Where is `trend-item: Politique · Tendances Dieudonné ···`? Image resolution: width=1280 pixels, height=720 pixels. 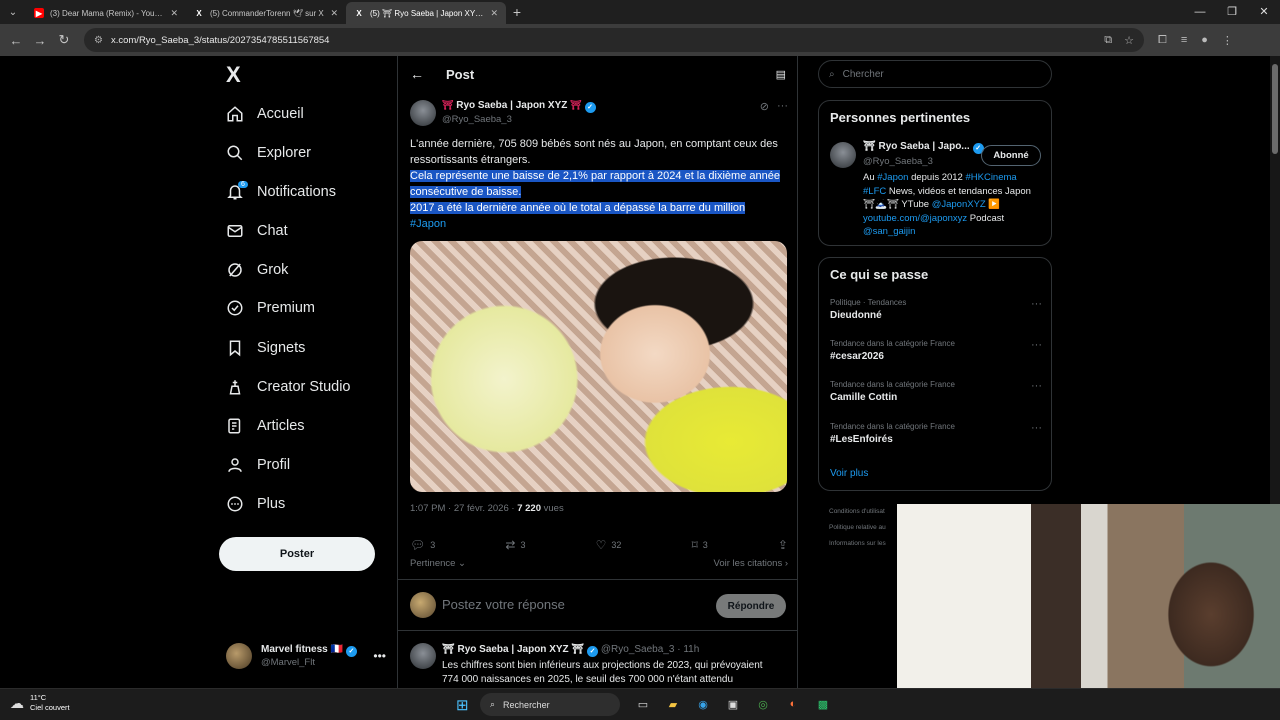 trend-item: Politique · Tendances Dieudonné ··· is located at coordinates (936, 309).